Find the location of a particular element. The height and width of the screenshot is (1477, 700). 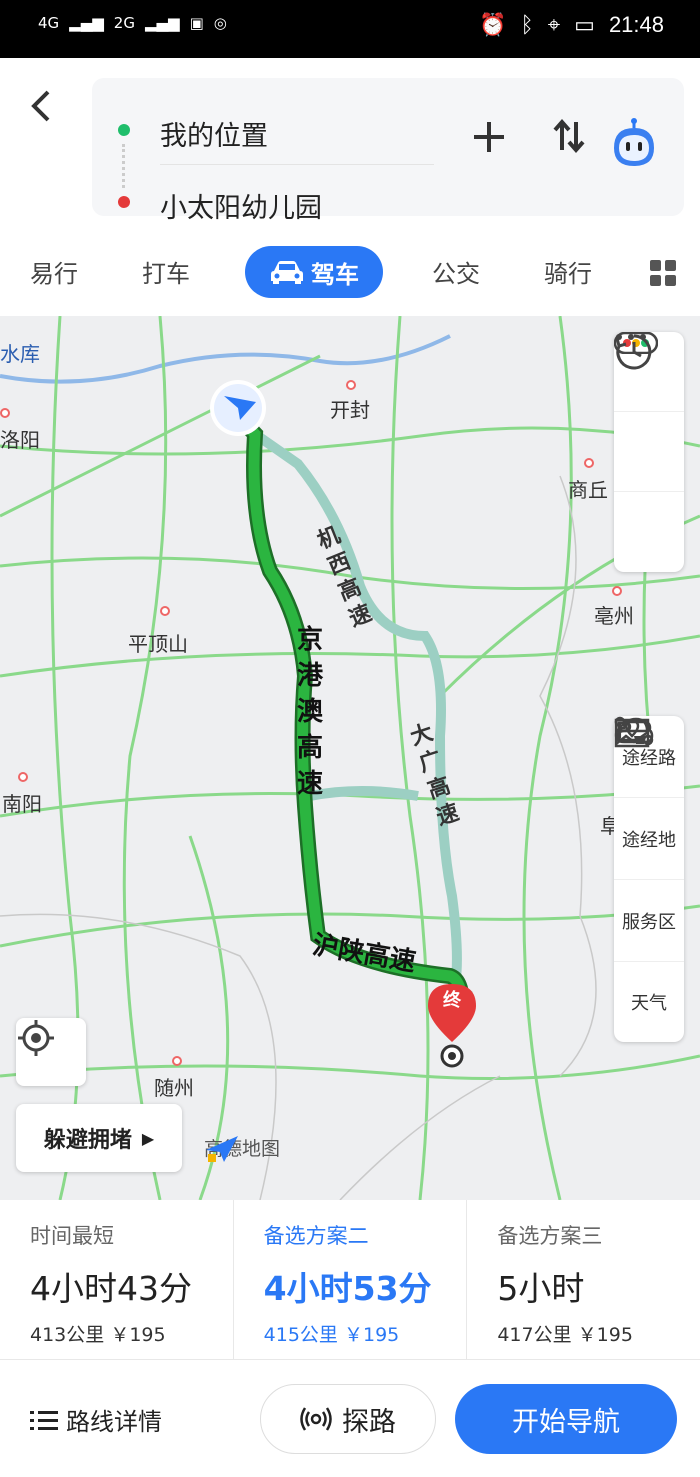

waypoint-place-label: 途经地 is located at coordinates (649, 840).